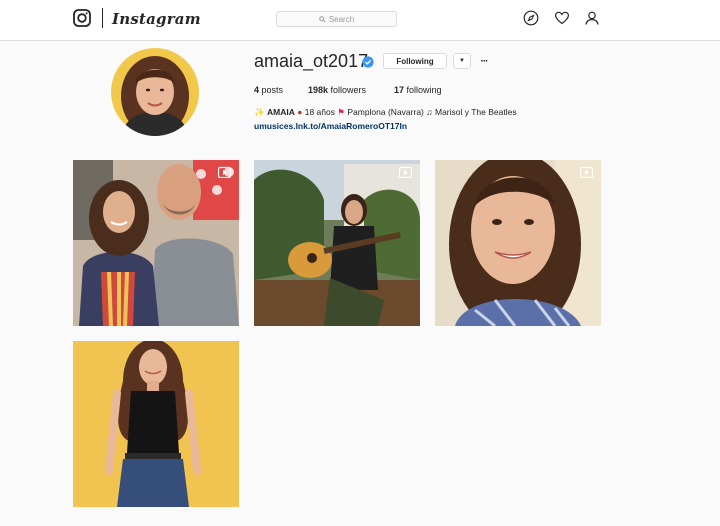  I want to click on following-count: 17, so click(399, 90).